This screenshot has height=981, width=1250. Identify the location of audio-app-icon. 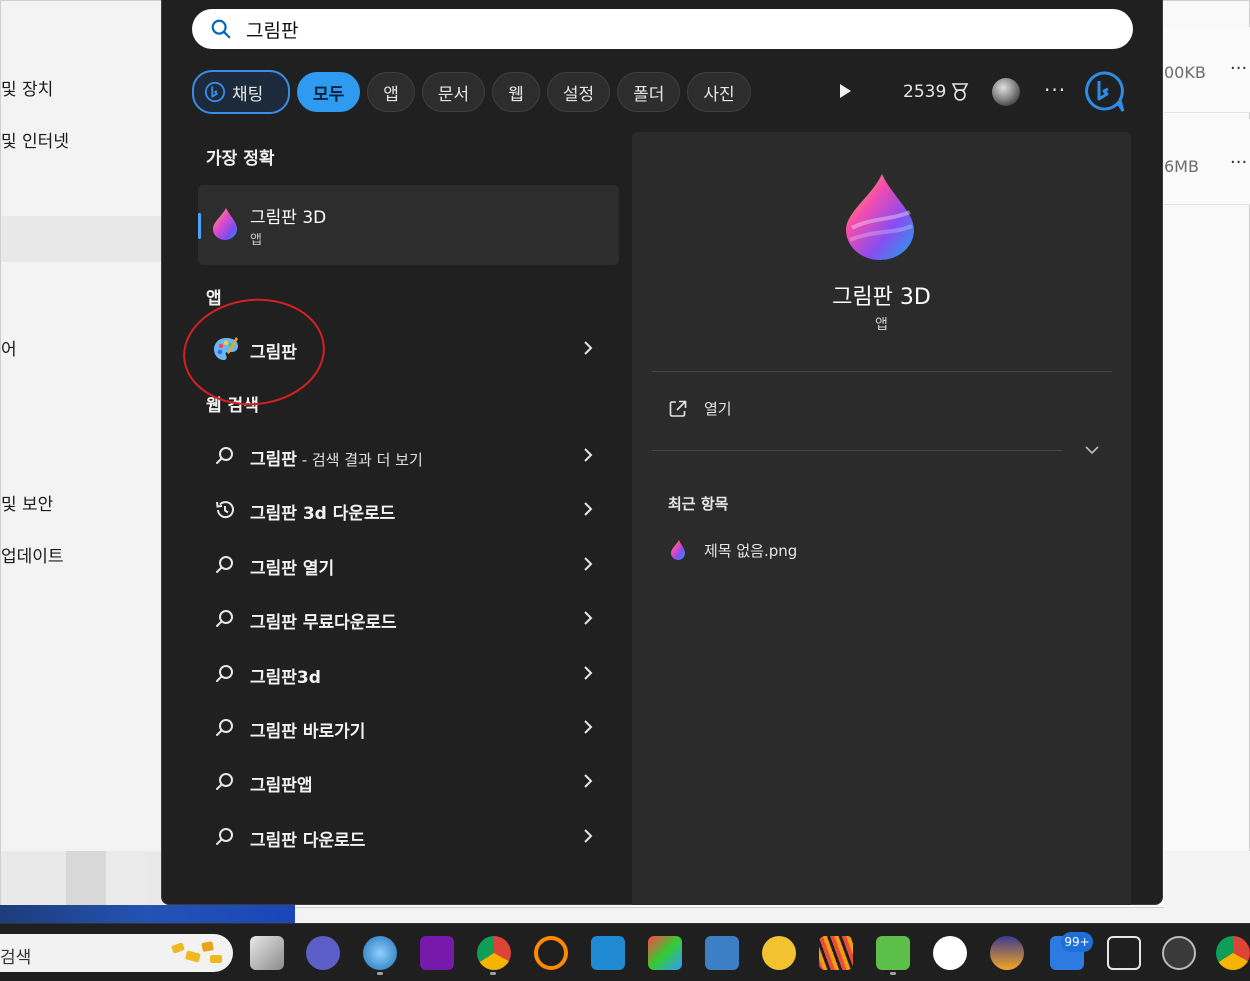
(779, 953).